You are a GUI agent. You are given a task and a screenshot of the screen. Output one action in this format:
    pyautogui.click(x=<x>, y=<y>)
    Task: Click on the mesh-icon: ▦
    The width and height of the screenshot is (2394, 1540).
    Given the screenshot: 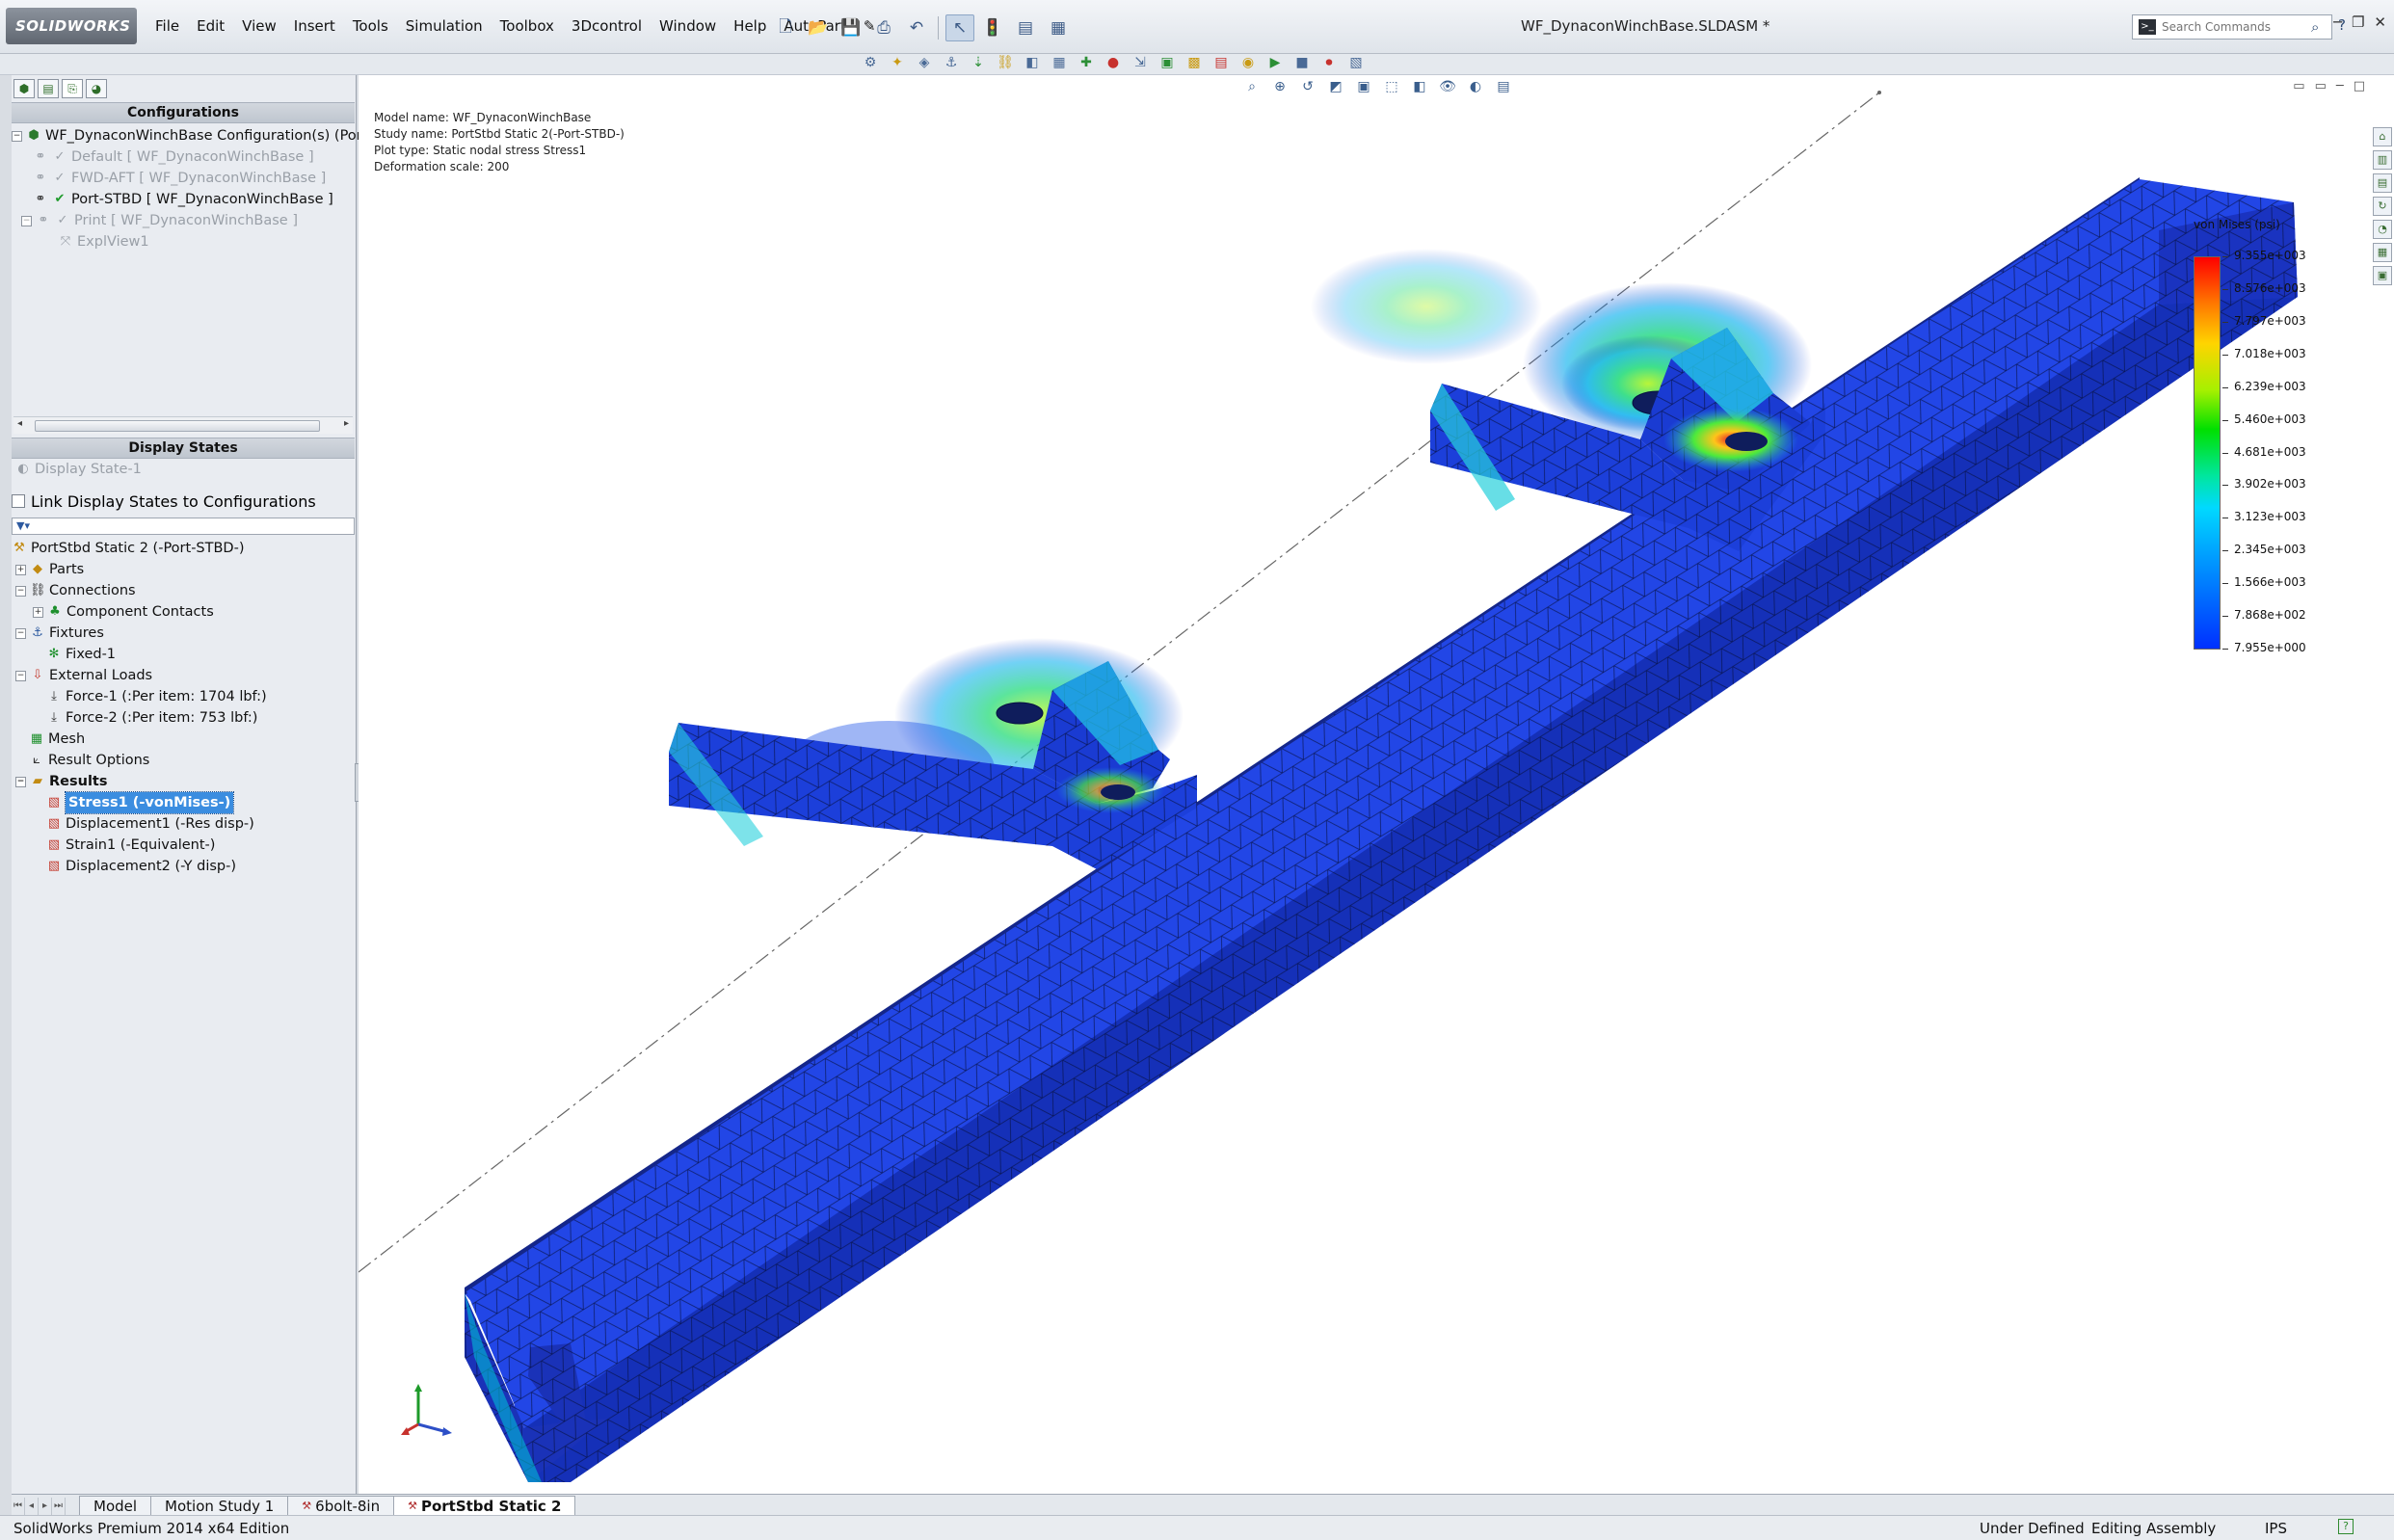 What is the action you would take?
    pyautogui.click(x=1059, y=62)
    